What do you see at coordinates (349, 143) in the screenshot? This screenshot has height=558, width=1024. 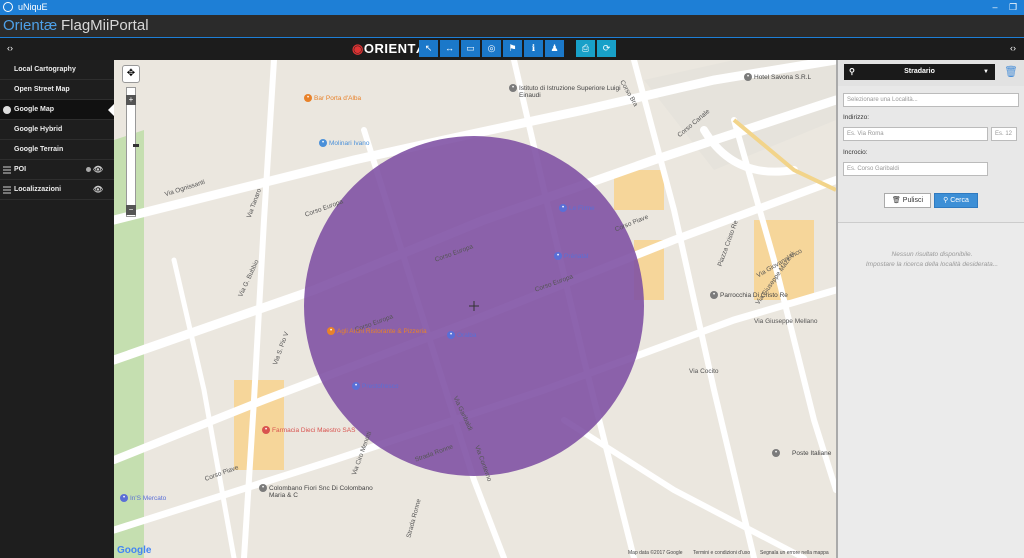 I see `poi-label: Molinari Ivano` at bounding box center [349, 143].